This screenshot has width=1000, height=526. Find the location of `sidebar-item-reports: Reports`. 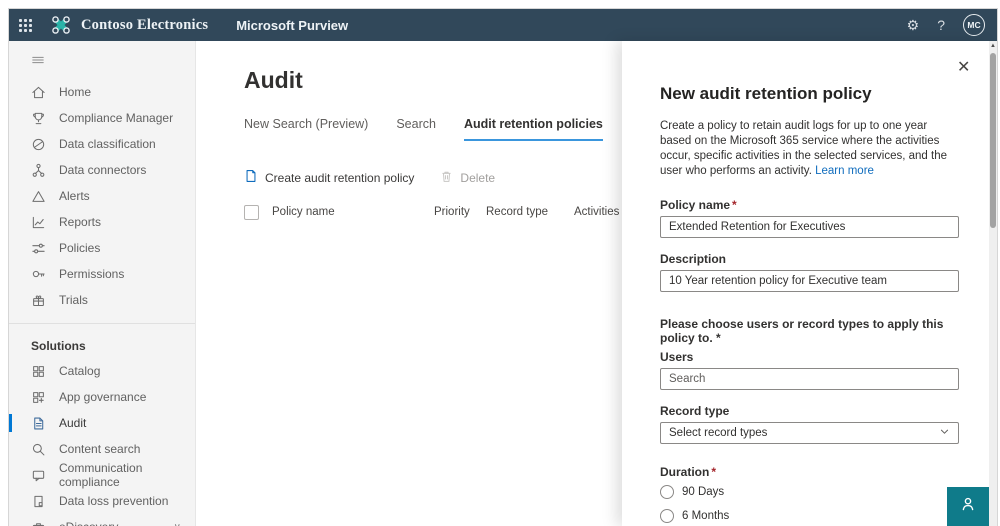

sidebar-item-reports: Reports is located at coordinates (102, 222).